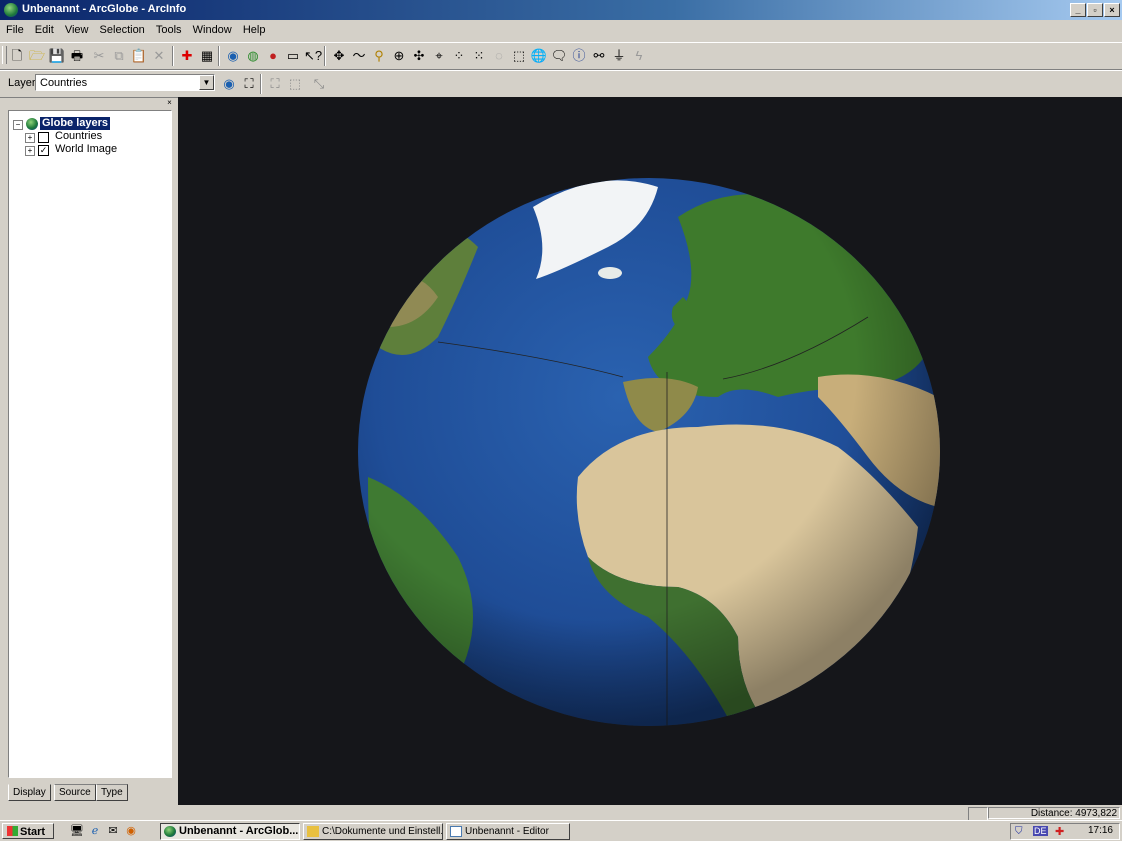  What do you see at coordinates (44, 29) in the screenshot?
I see `menu-edit: Edit` at bounding box center [44, 29].